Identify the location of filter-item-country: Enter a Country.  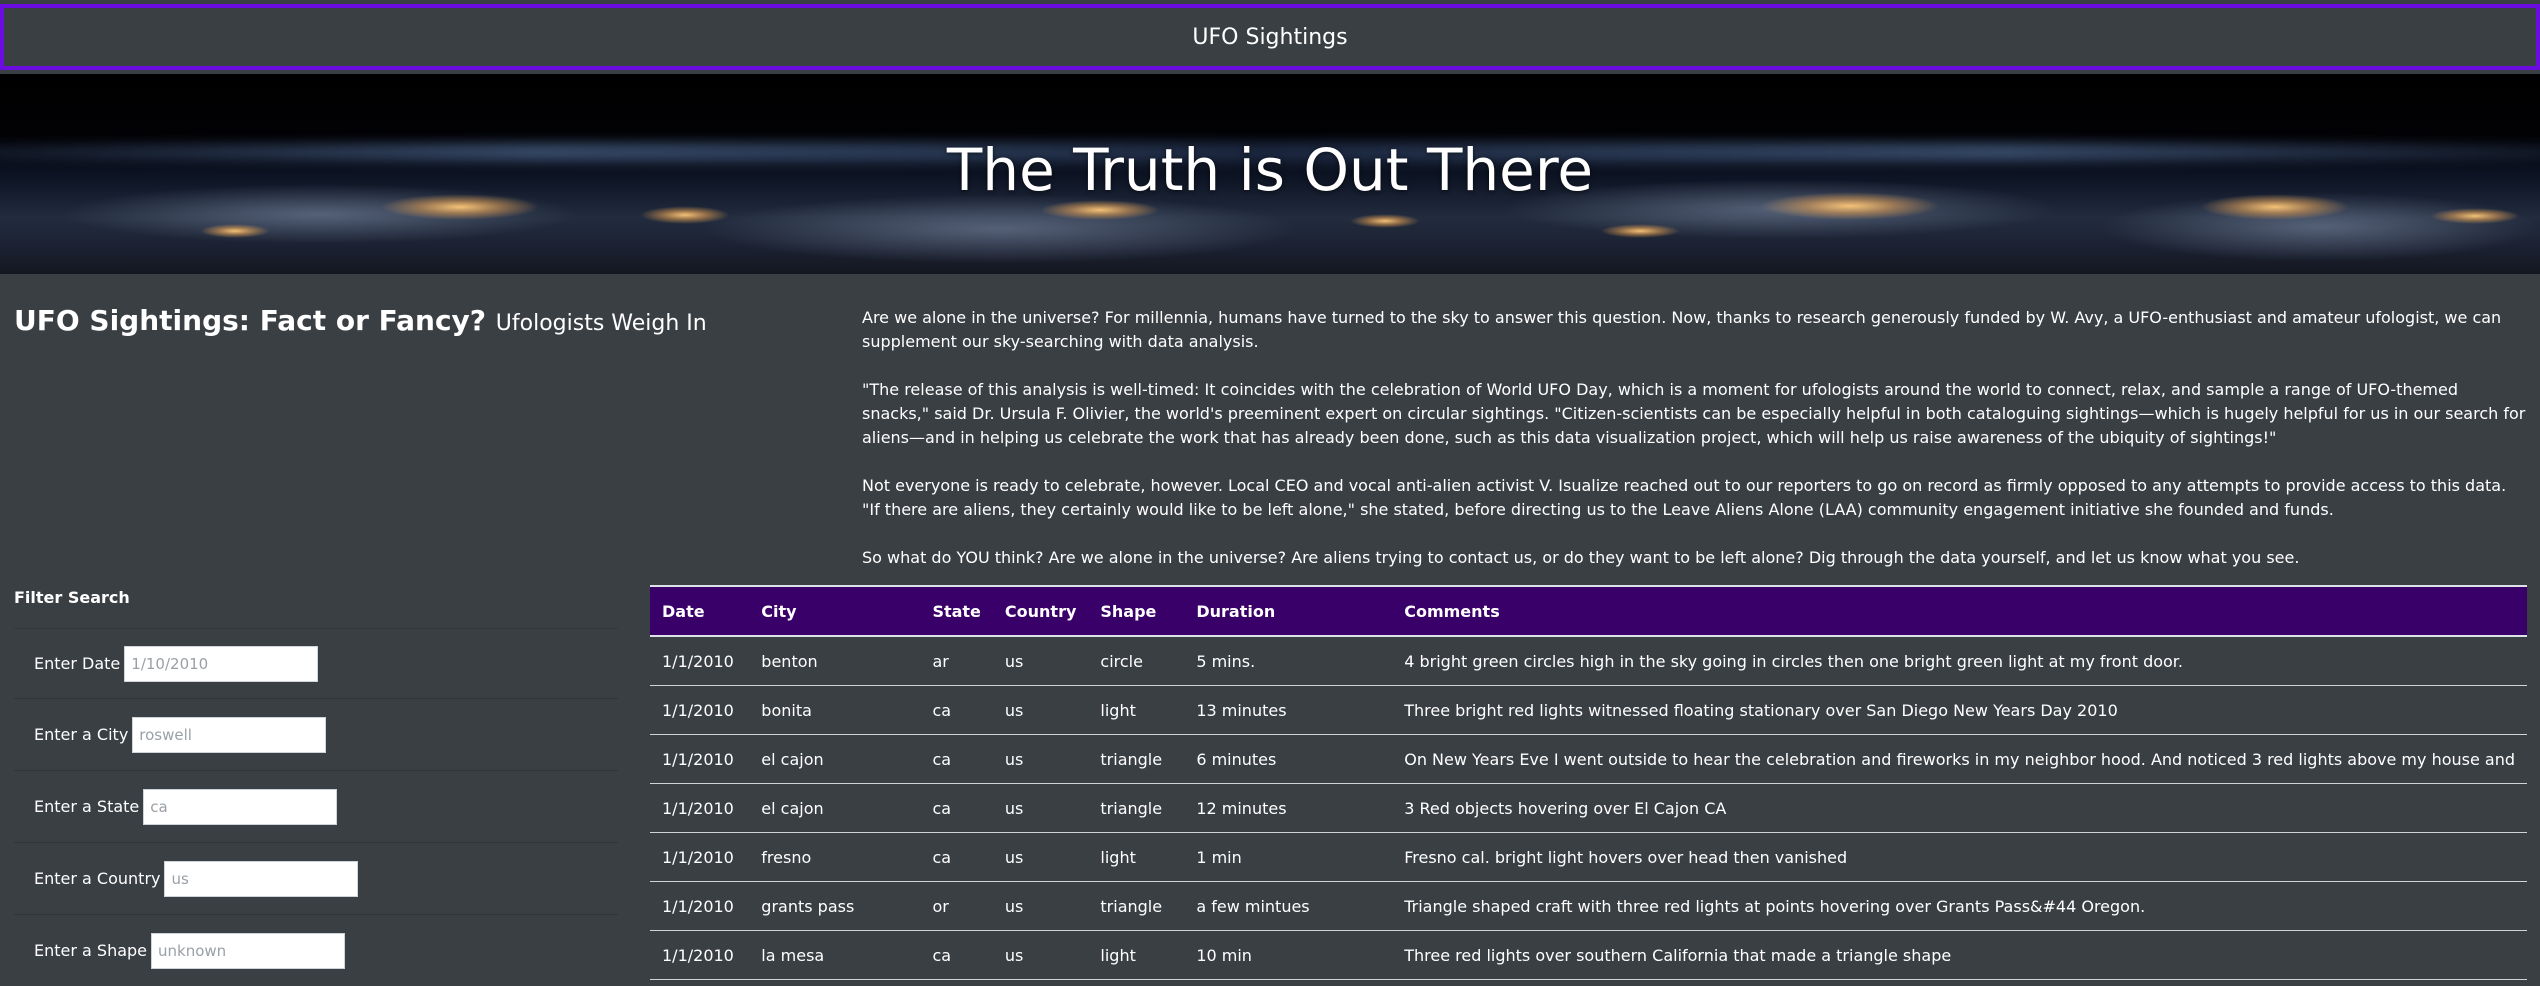
(316, 878).